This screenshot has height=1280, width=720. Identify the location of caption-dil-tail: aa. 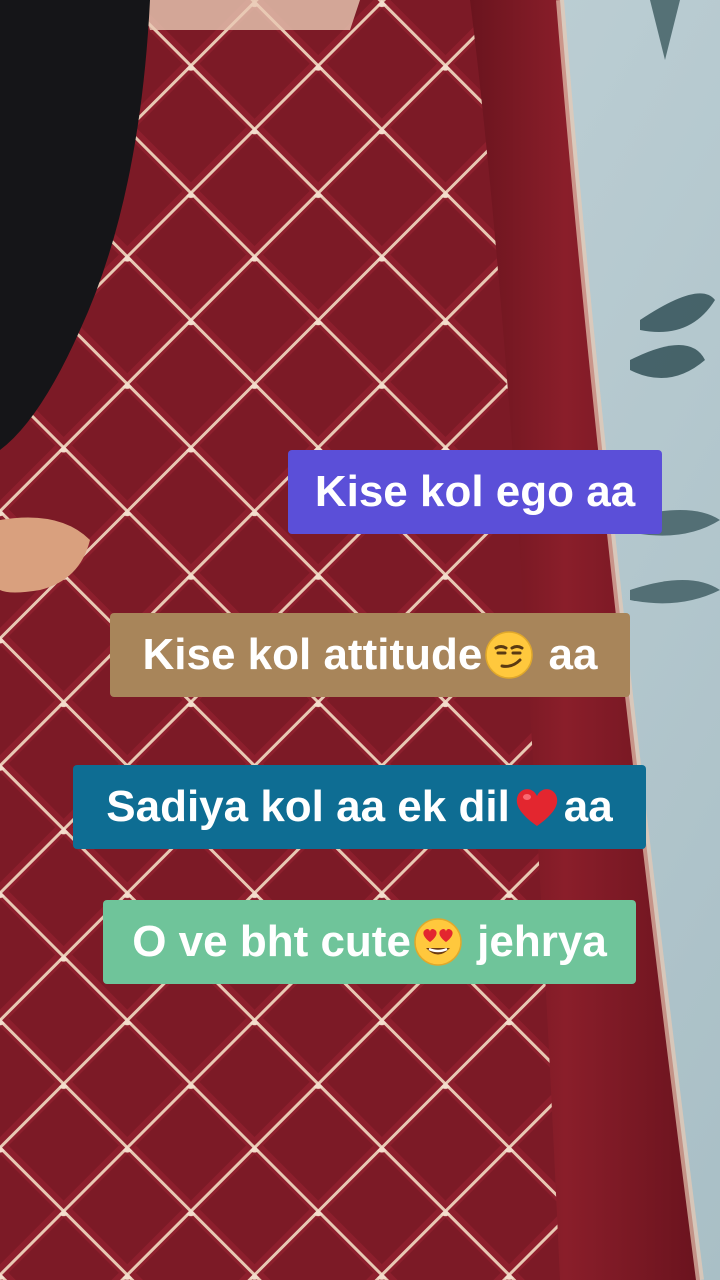
(588, 806).